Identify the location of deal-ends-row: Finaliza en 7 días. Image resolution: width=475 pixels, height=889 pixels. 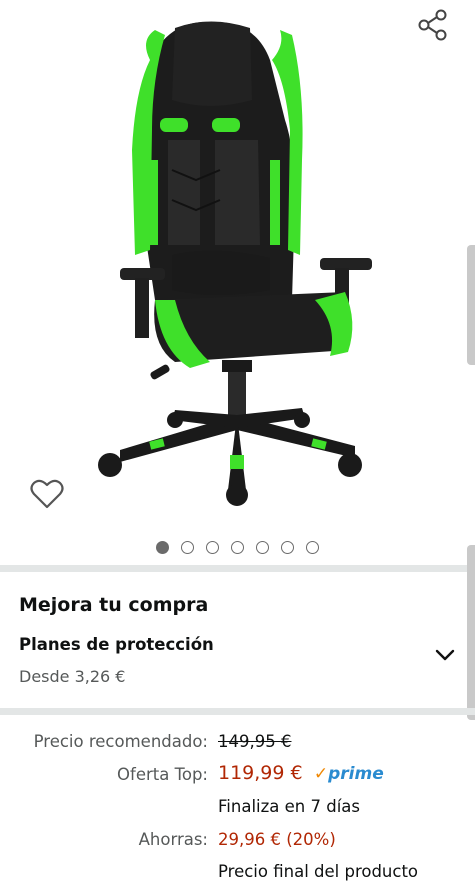
(237, 809).